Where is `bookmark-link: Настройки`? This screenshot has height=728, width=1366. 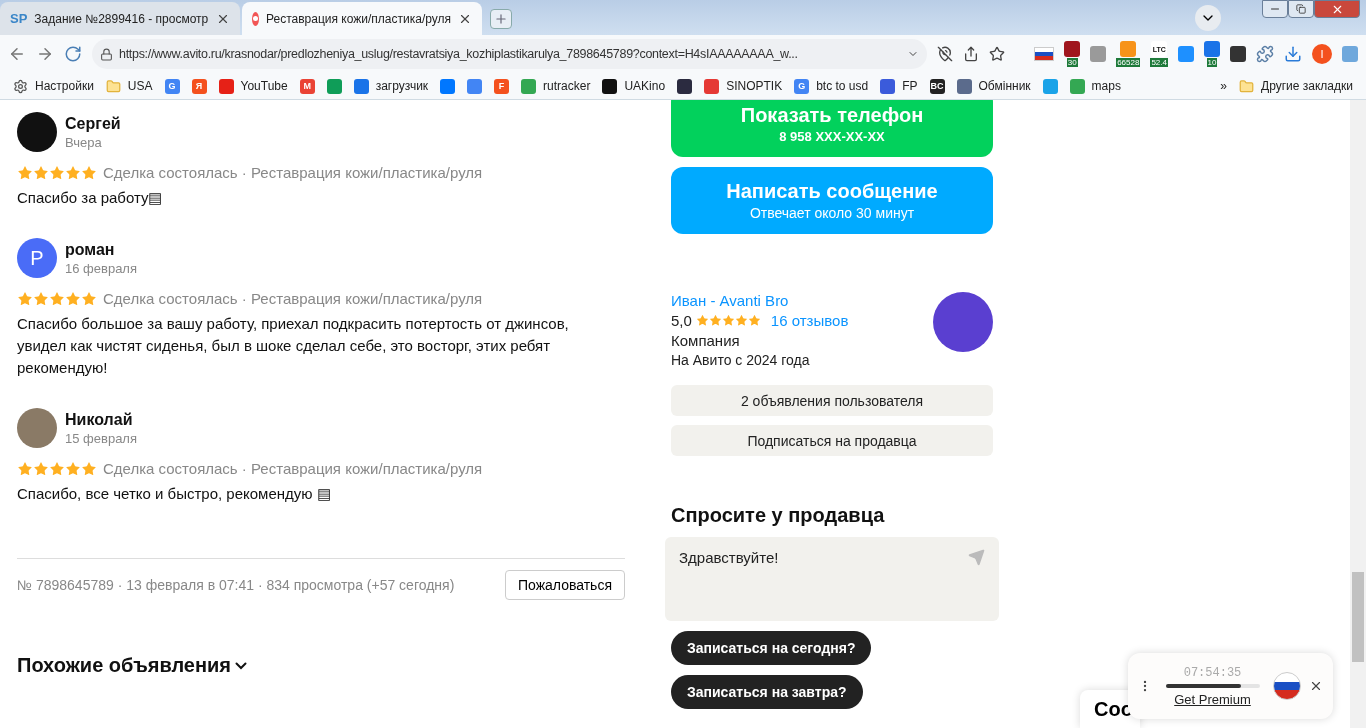
bookmark-link: Настройки is located at coordinates (53, 86).